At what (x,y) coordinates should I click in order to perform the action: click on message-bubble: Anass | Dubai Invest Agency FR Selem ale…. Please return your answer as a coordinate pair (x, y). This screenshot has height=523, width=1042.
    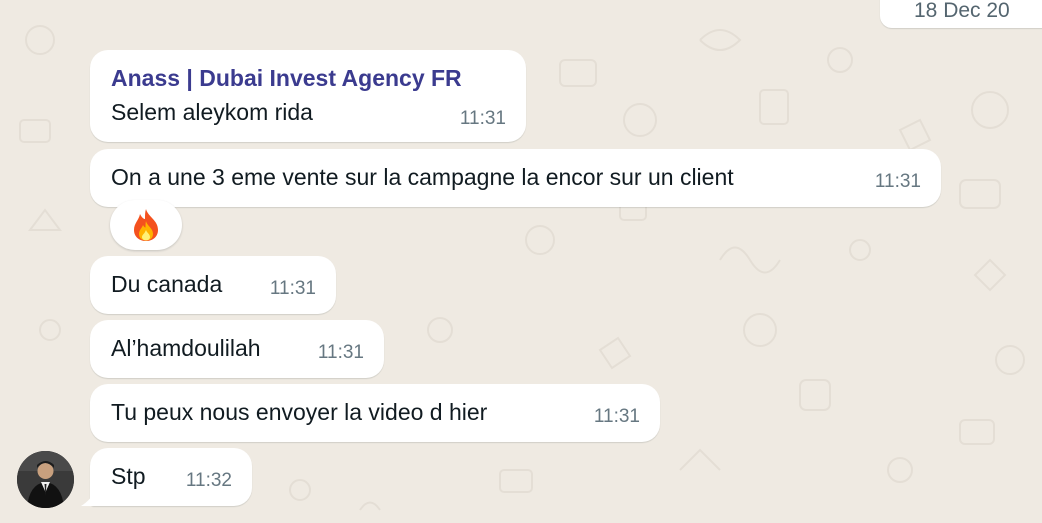
    Looking at the image, I should click on (308, 96).